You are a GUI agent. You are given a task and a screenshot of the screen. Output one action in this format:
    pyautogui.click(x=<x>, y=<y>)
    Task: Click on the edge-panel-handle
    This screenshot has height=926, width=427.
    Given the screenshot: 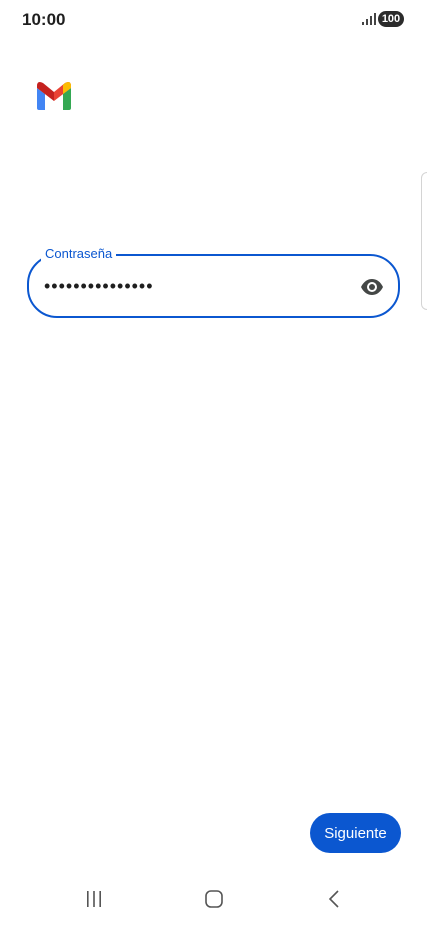 What is the action you would take?
    pyautogui.click(x=424, y=241)
    